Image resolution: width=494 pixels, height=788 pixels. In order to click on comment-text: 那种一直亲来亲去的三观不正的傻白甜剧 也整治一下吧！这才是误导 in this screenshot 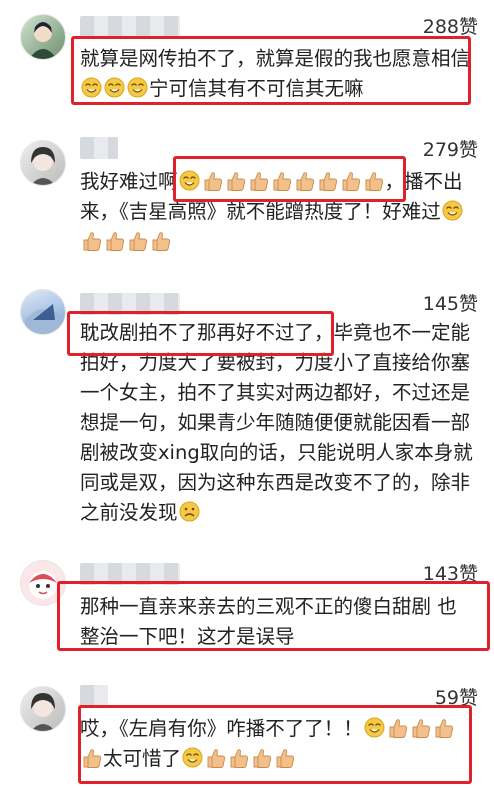, I will do `click(278, 622)`.